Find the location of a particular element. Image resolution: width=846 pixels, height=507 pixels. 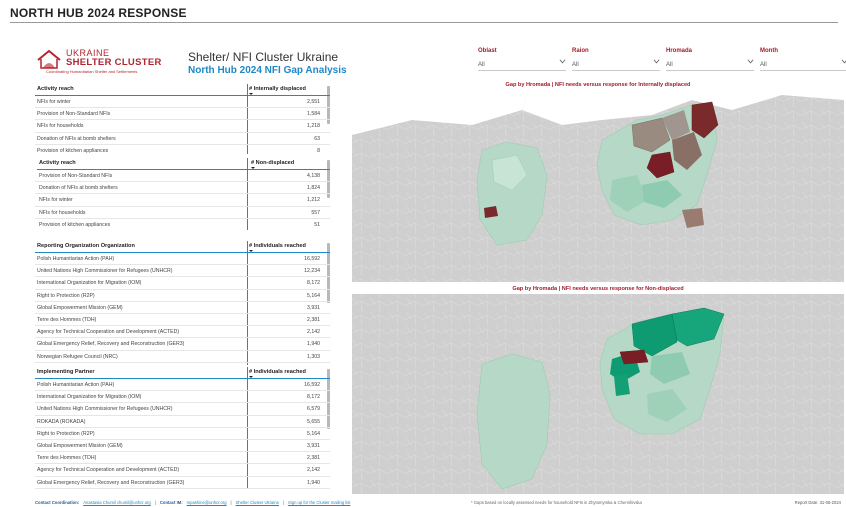

column-header: # Internally displaced is located at coordinates (277, 89).